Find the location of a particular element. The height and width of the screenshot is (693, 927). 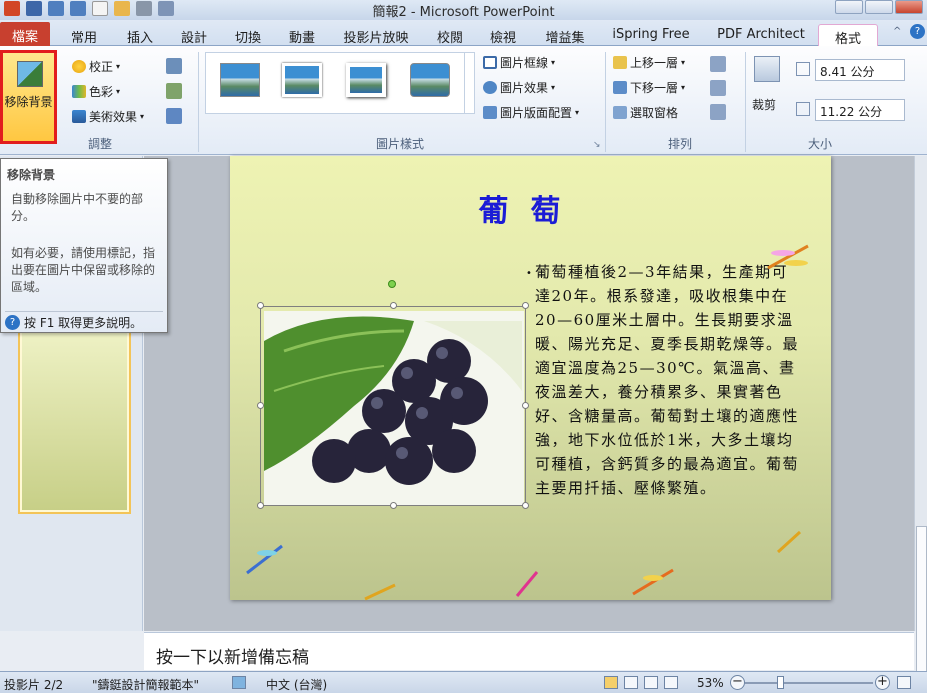

zoom-slider is located at coordinates (809, 683).